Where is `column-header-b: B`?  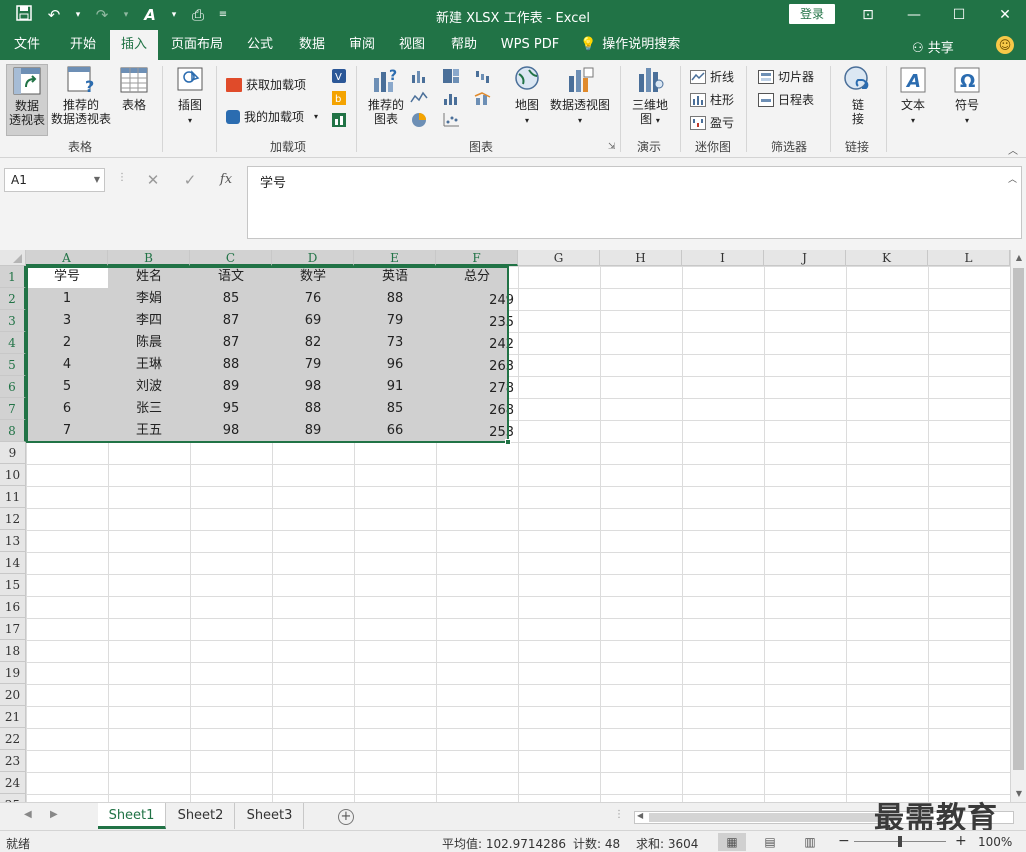 column-header-b: B is located at coordinates (149, 258).